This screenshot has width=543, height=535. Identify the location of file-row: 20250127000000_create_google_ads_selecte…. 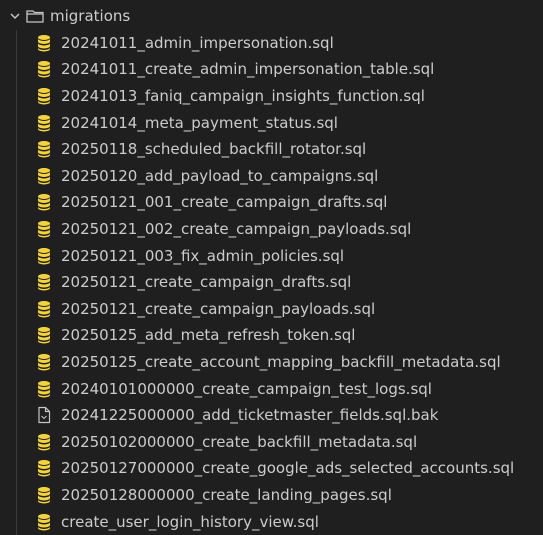
(271, 468).